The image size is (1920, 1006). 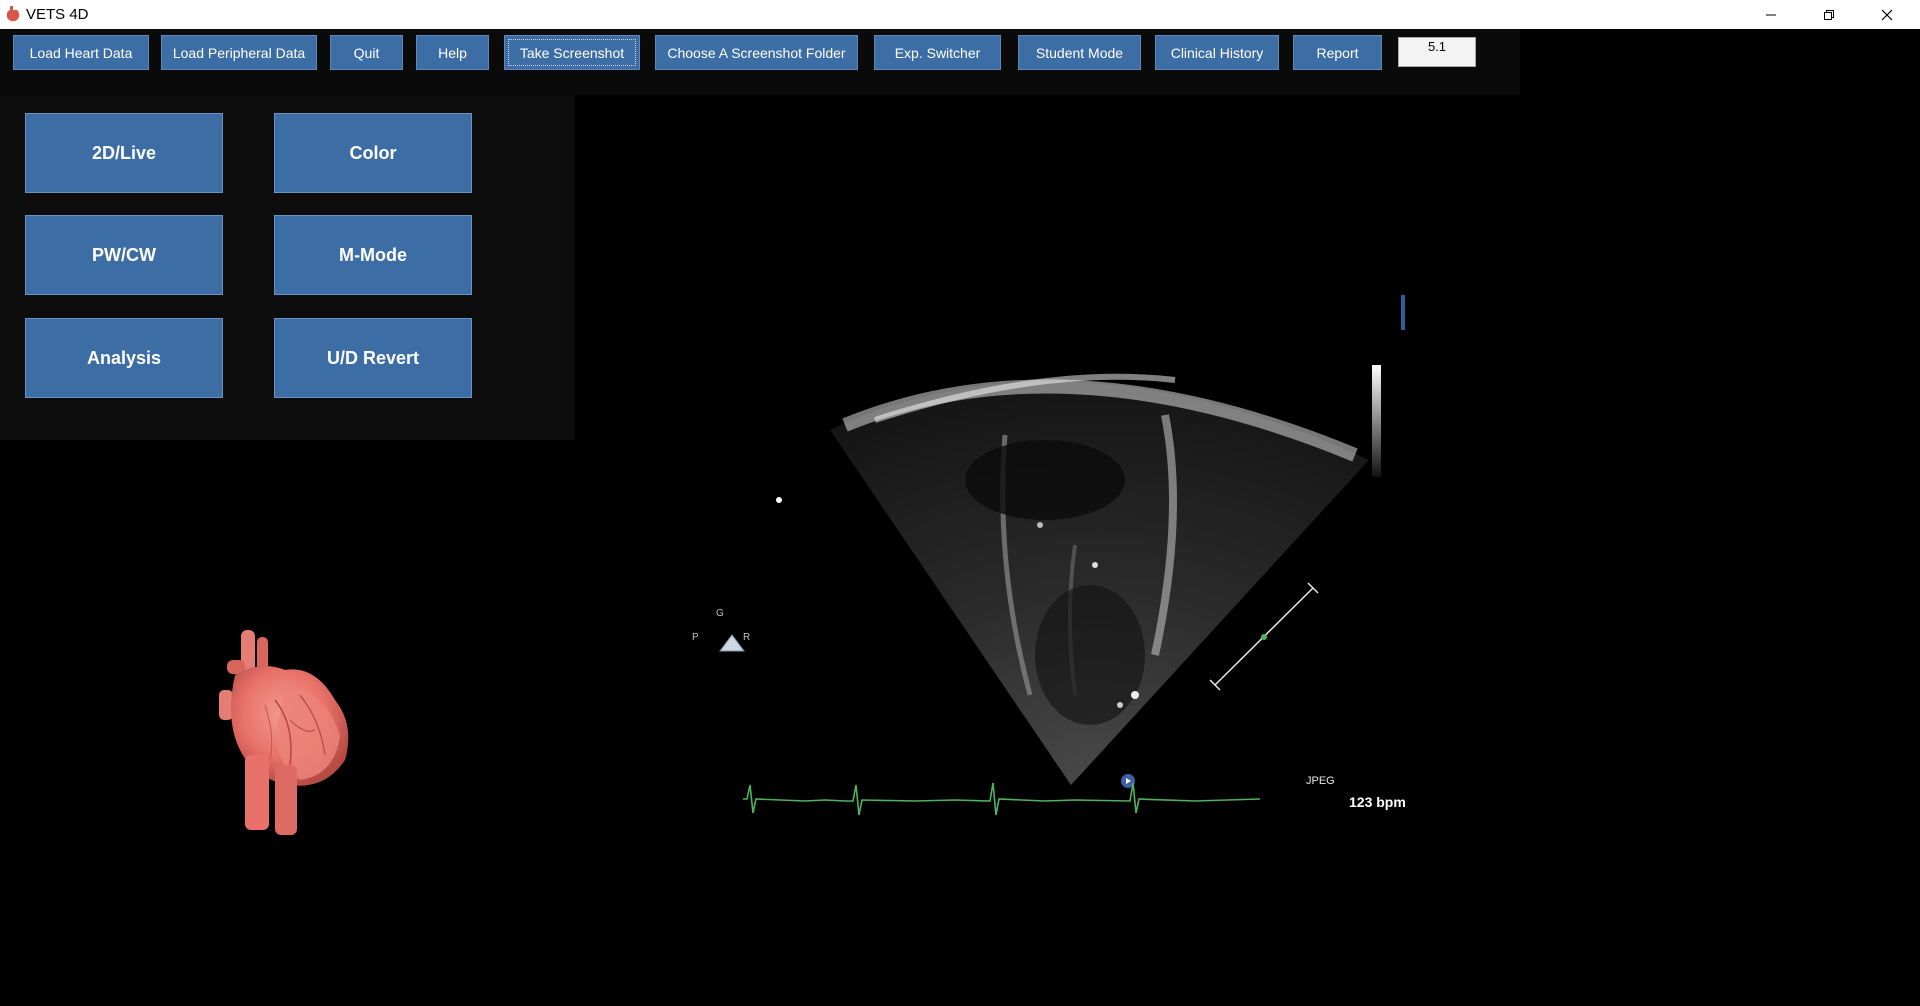 I want to click on exp-switcher-button: Exp. Switcher, so click(x=937, y=52).